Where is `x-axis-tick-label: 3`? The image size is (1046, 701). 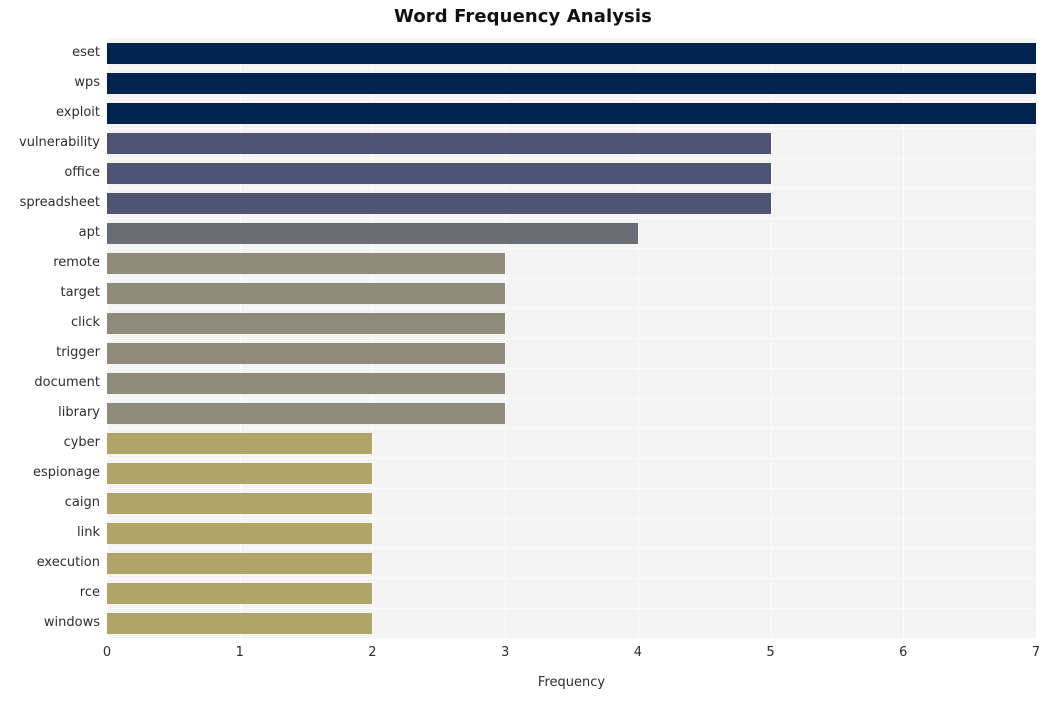 x-axis-tick-label: 3 is located at coordinates (505, 652).